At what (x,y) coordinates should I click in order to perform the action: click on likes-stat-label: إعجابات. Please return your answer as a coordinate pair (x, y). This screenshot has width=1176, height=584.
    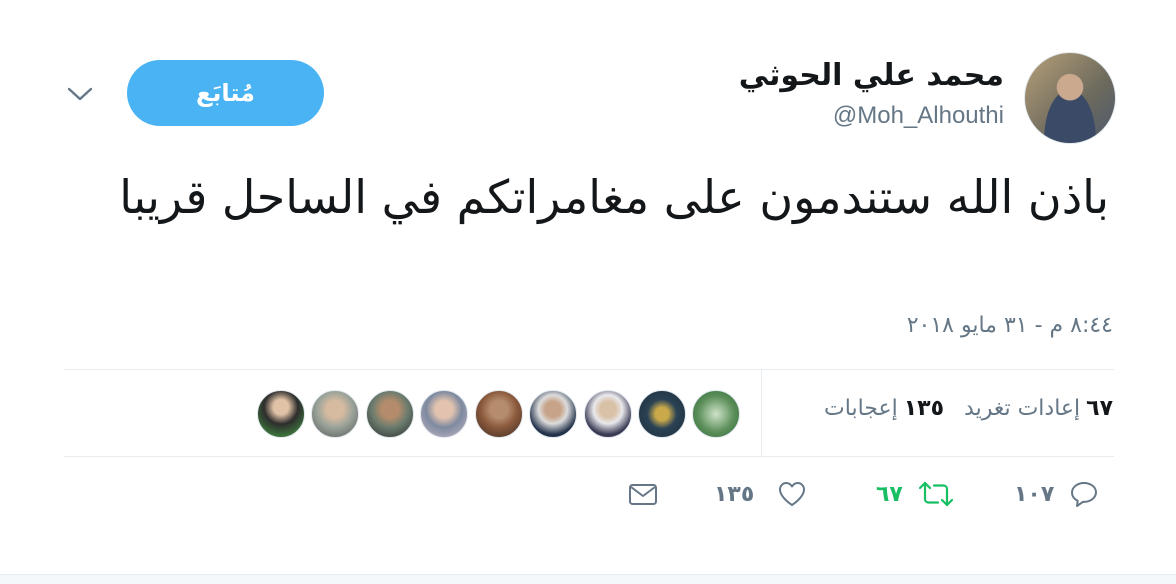
    Looking at the image, I should click on (861, 408).